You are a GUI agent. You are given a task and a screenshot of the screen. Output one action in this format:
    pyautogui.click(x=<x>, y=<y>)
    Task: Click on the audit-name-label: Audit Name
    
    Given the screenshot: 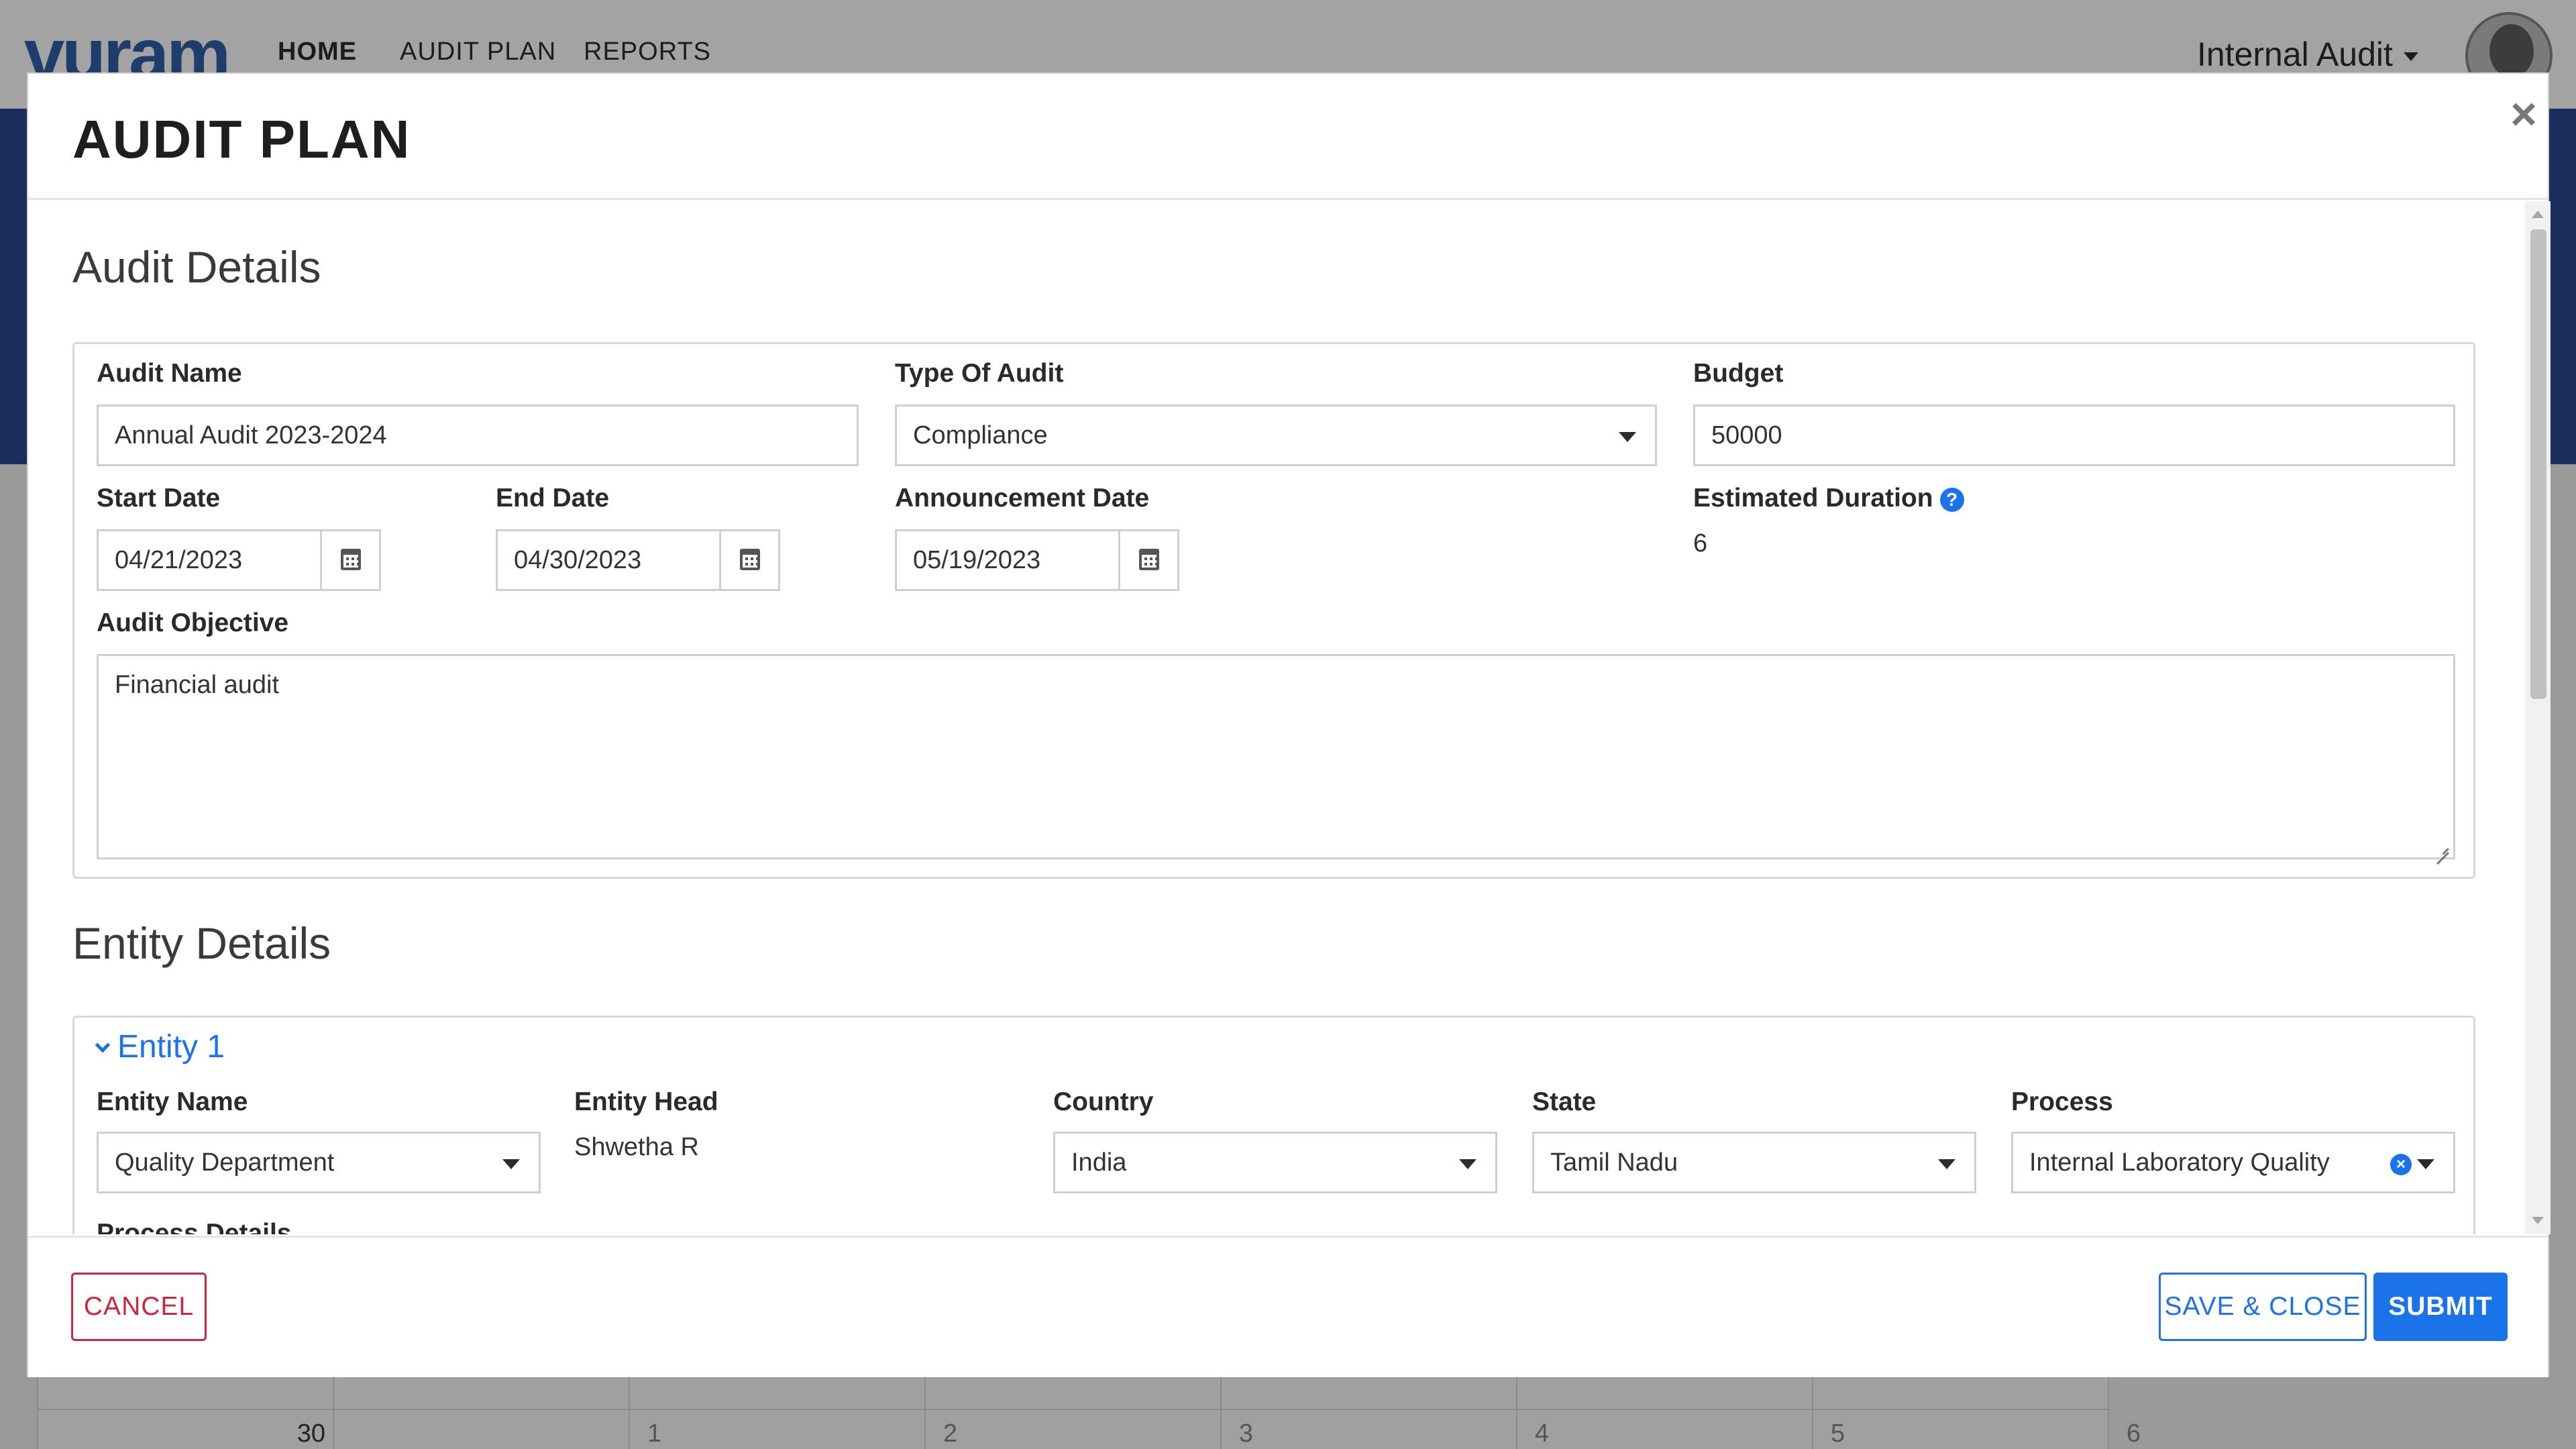 What is the action you would take?
    pyautogui.click(x=169, y=373)
    